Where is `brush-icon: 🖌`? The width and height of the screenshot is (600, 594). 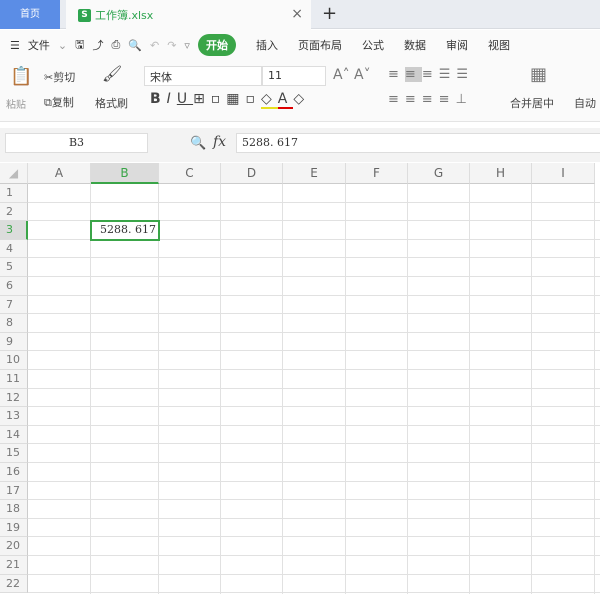 brush-icon: 🖌 is located at coordinates (112, 73).